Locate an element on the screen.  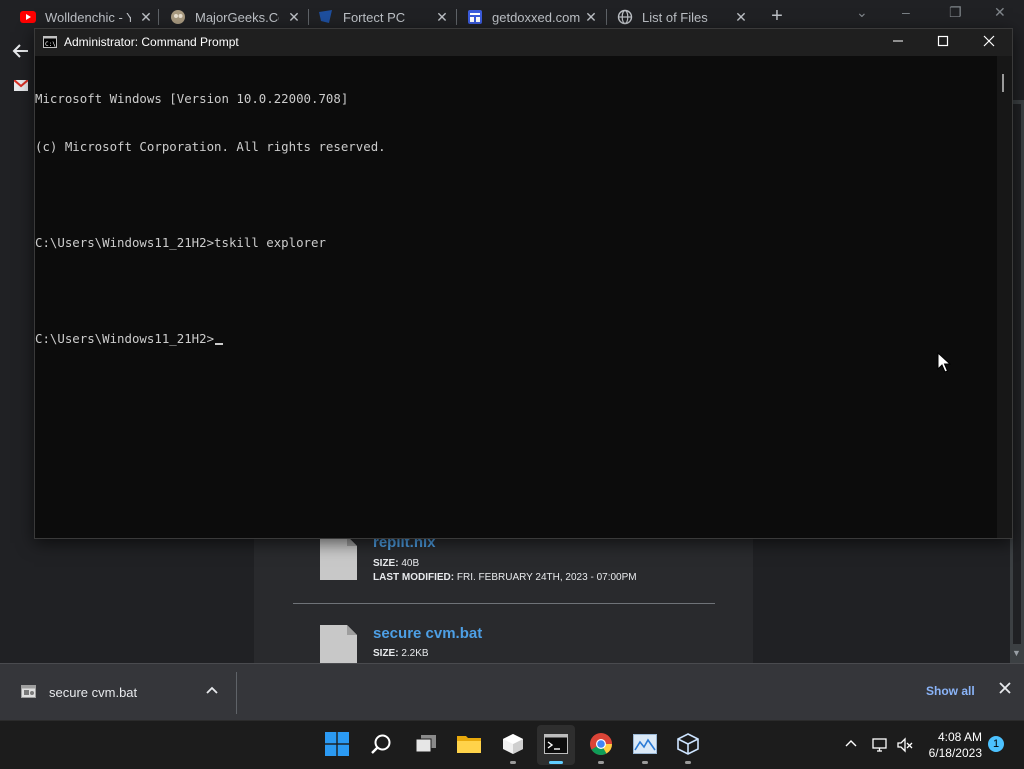
box-icon is located at coordinates (688, 744).